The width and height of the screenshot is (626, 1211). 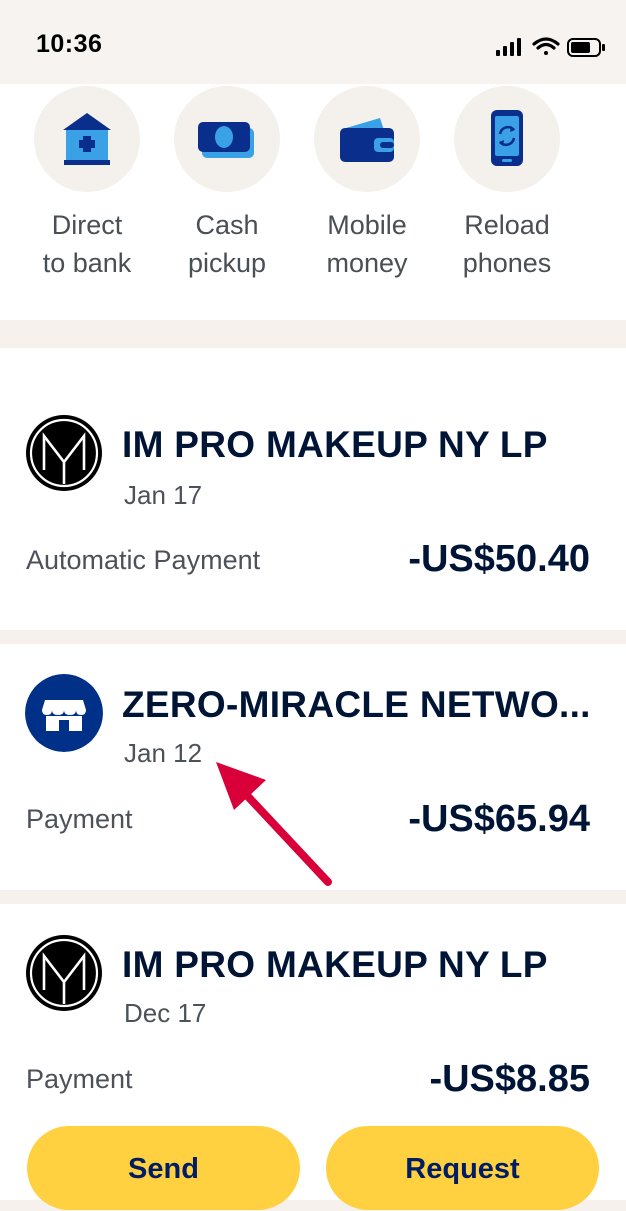 What do you see at coordinates (313, 42) in the screenshot?
I see `status-bar: 10:36` at bounding box center [313, 42].